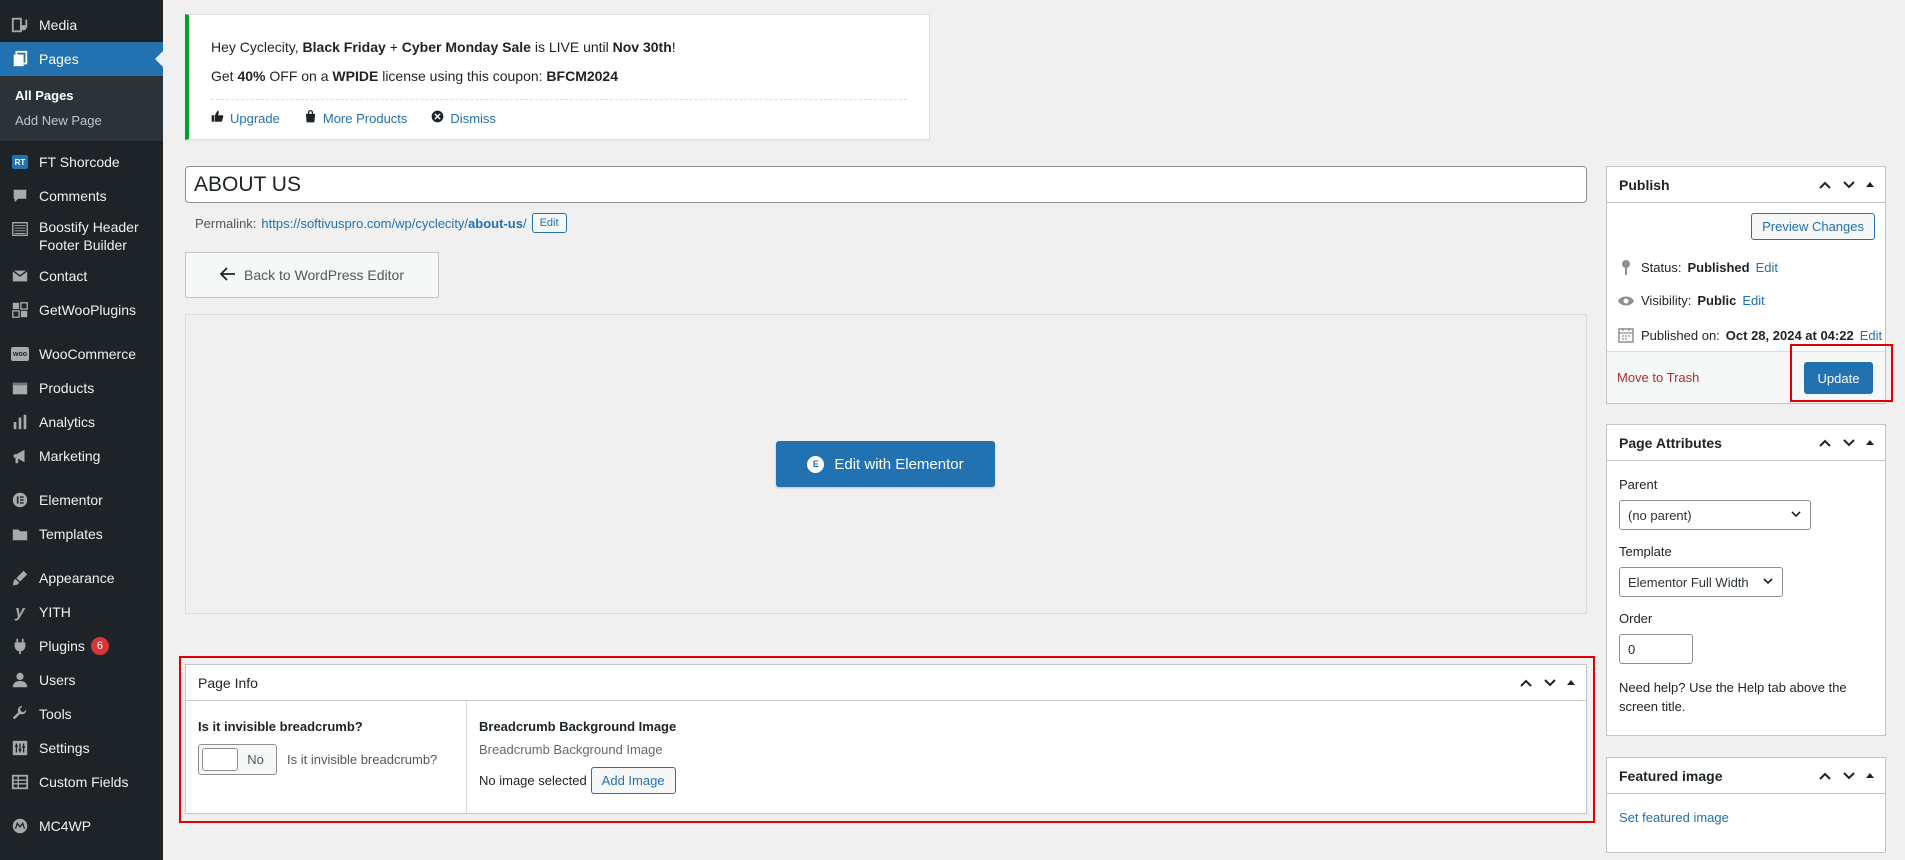  What do you see at coordinates (77, 578) in the screenshot?
I see `menu-label: Appearance` at bounding box center [77, 578].